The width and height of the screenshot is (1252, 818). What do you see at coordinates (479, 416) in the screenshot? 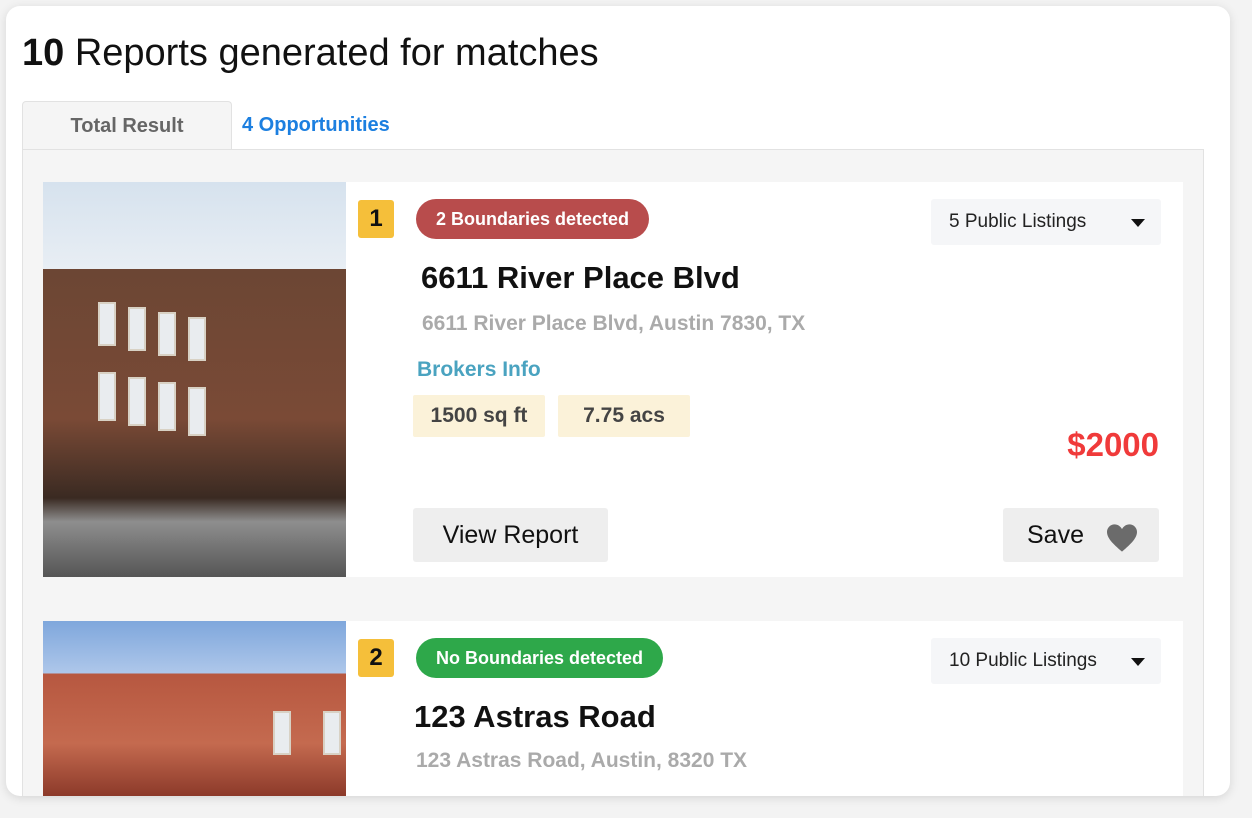
I see `area-chip: 1500 sq ft` at bounding box center [479, 416].